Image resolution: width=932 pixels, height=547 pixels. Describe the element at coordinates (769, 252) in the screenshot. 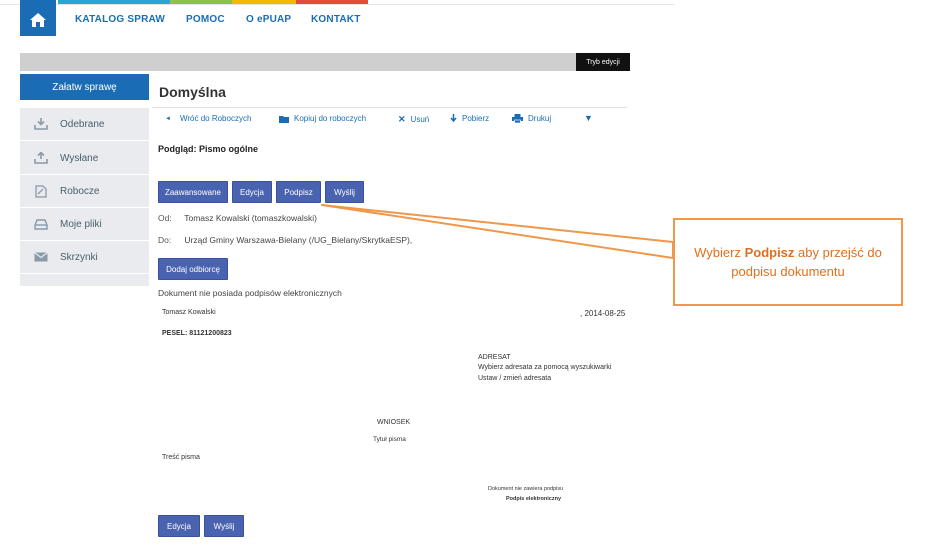

I see `callout-text-bold: Podpisz` at that location.